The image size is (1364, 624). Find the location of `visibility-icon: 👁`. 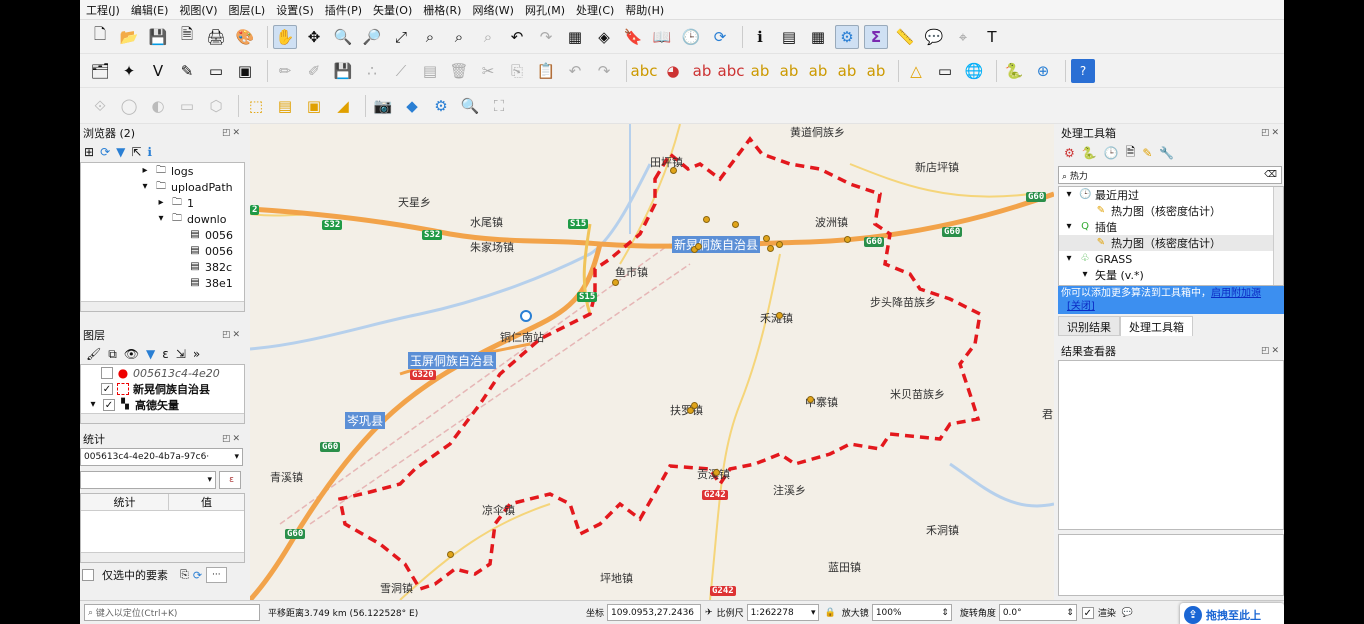

visibility-icon: 👁 is located at coordinates (131, 354).